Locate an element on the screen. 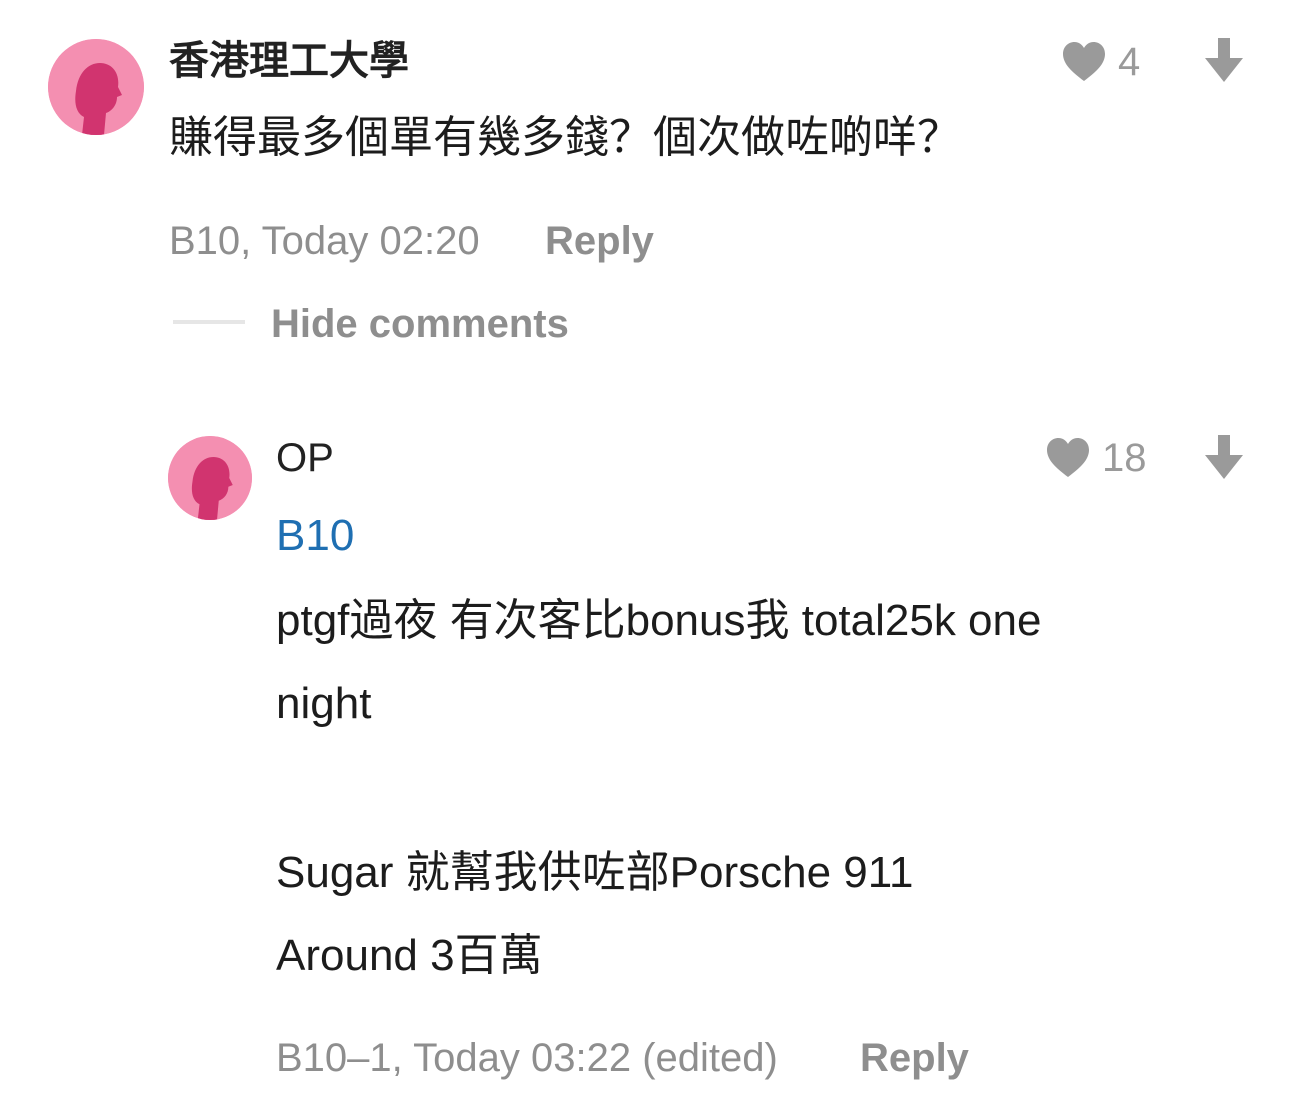  comment-author: 香港理工大學 is located at coordinates (289, 61).